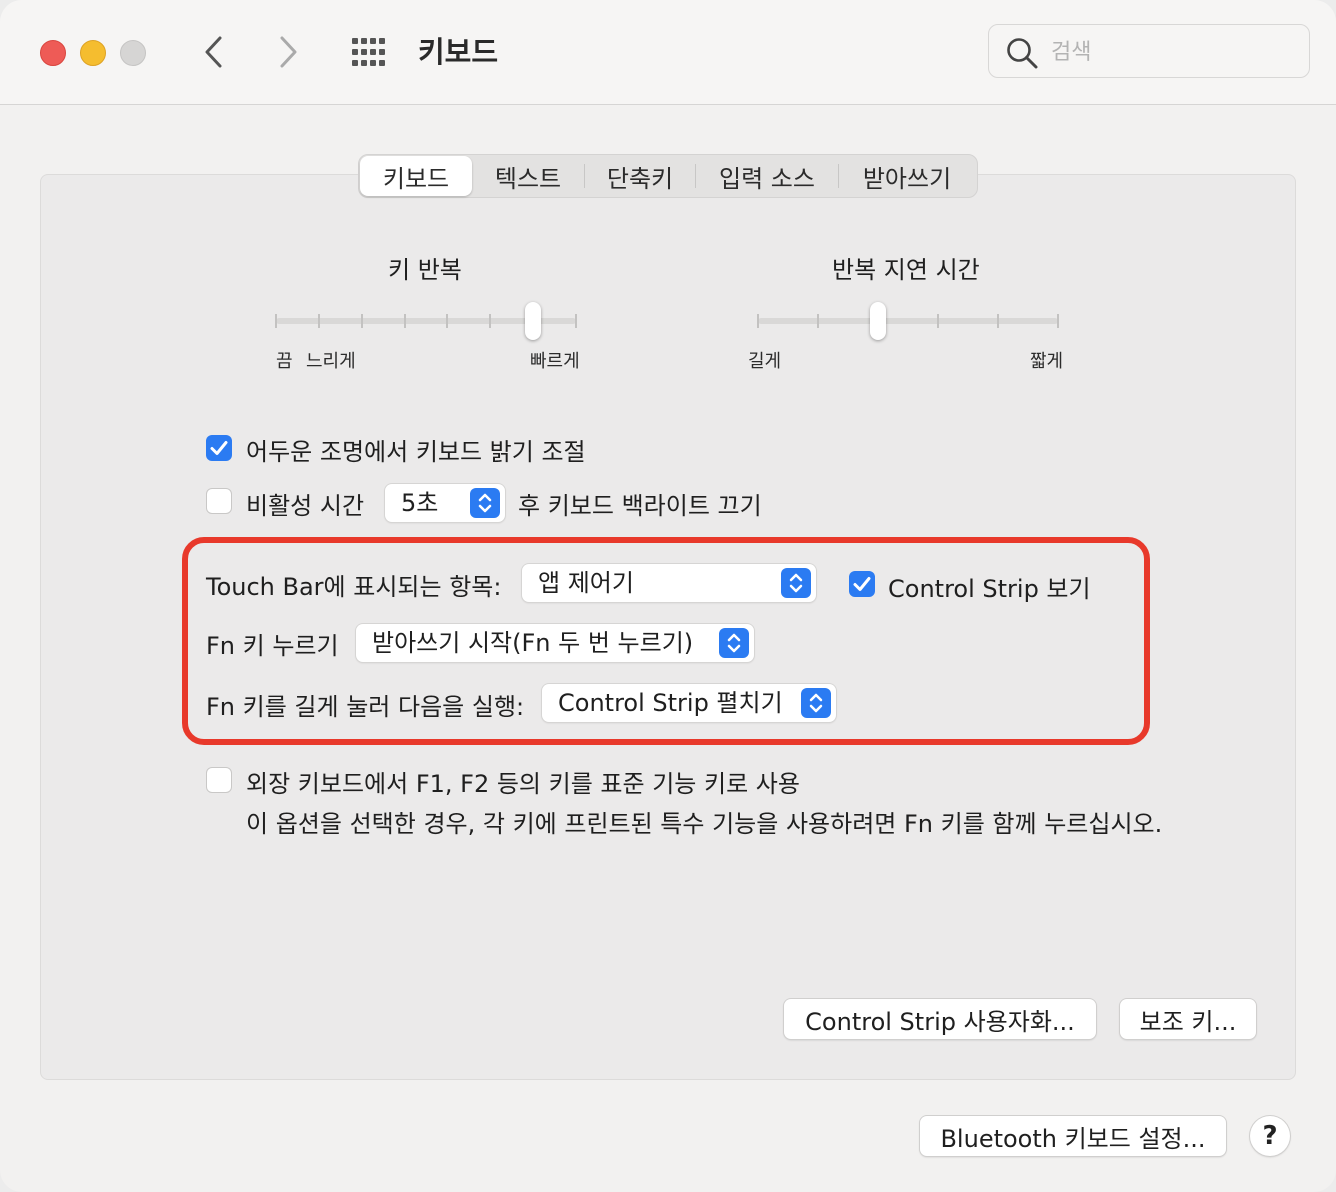 The image size is (1336, 1192). I want to click on back-button, so click(214, 52).